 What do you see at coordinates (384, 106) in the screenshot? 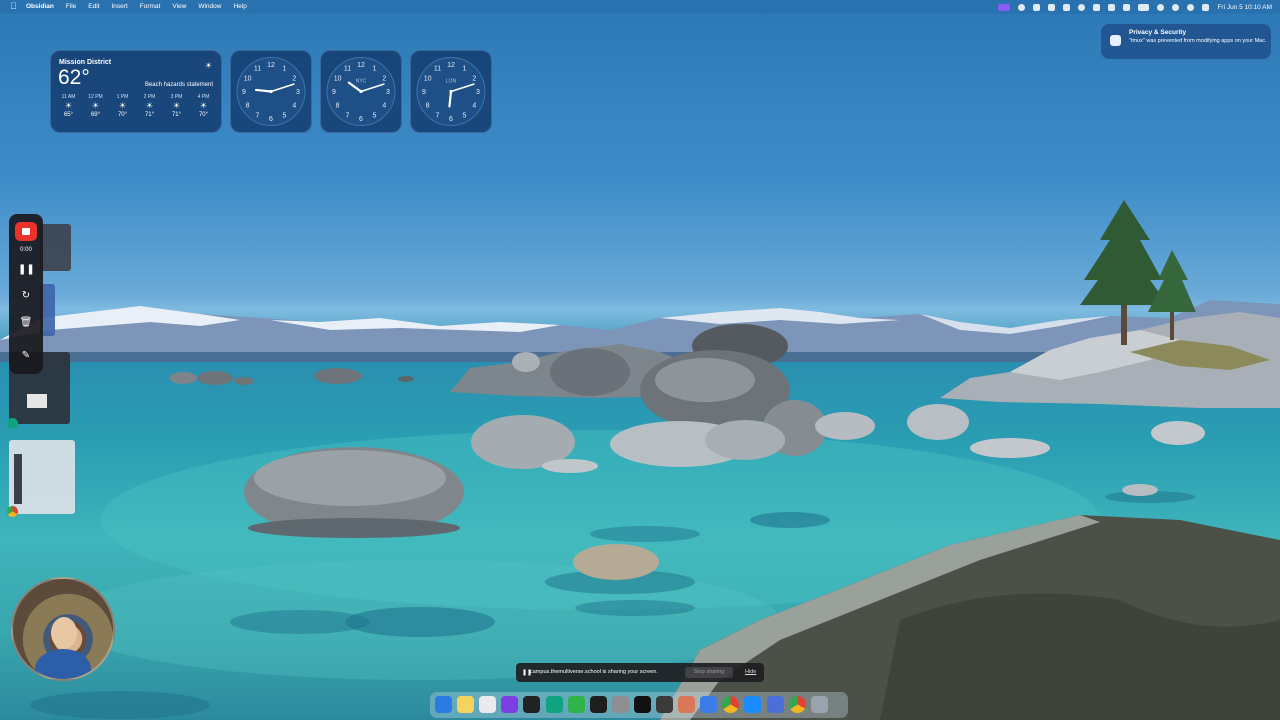
I see `clock-numeral: 4` at bounding box center [384, 106].